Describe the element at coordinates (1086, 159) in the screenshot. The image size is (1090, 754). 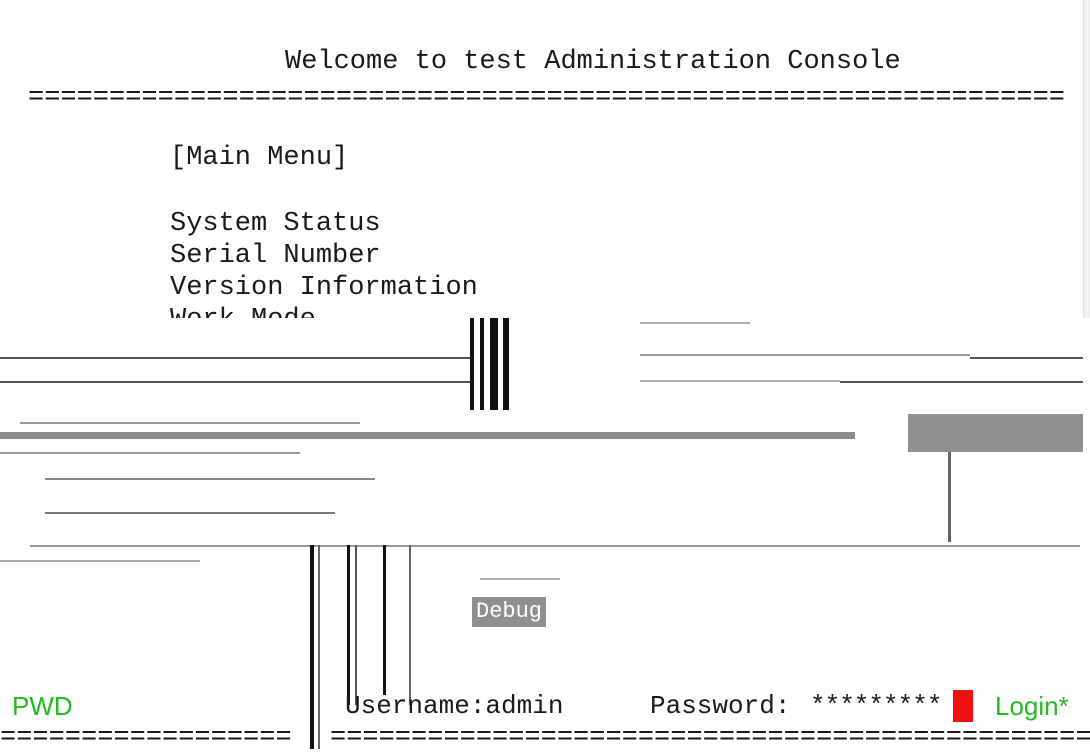
I see `scrollbar` at that location.